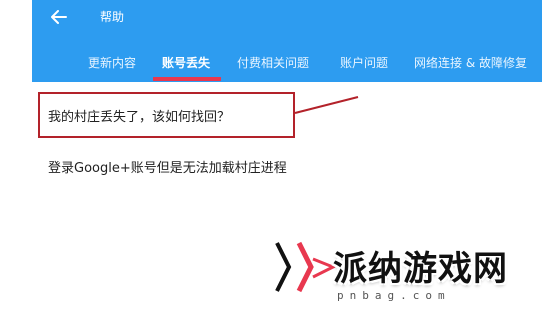 The image size is (550, 310). I want to click on watermark-text: 派纳游戏网, so click(420, 269).